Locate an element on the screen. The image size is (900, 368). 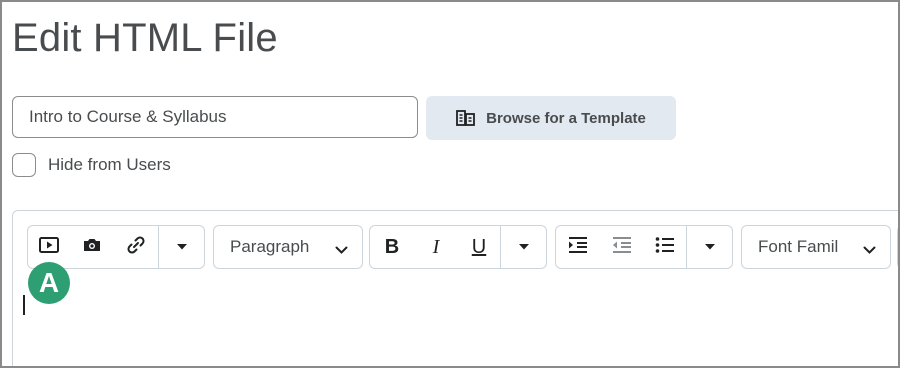
indent-icon is located at coordinates (578, 247).